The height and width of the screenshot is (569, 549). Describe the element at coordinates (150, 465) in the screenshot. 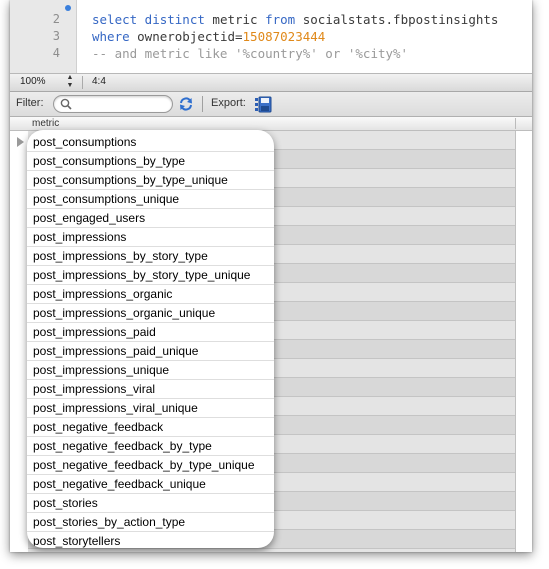

I see `metric-value: post_negative_feedback_by_type_unique` at that location.